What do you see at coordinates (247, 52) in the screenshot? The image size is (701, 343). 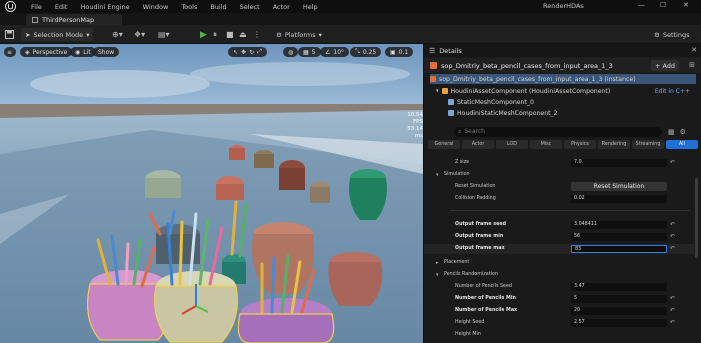 I see `transform-tools: ↖ ✥ ↻ ⤢` at bounding box center [247, 52].